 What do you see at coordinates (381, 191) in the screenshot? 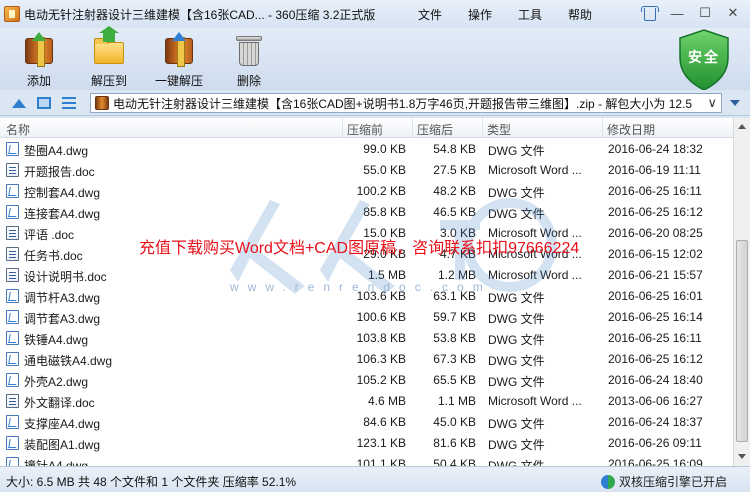
I see `file-size-before: 100.2 KB` at bounding box center [381, 191].